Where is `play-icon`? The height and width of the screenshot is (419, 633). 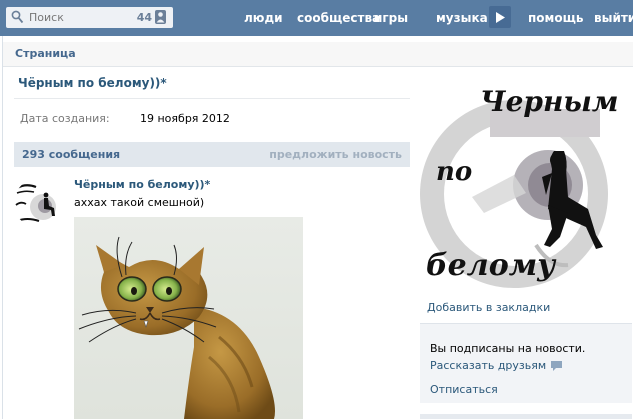 play-icon is located at coordinates (500, 17).